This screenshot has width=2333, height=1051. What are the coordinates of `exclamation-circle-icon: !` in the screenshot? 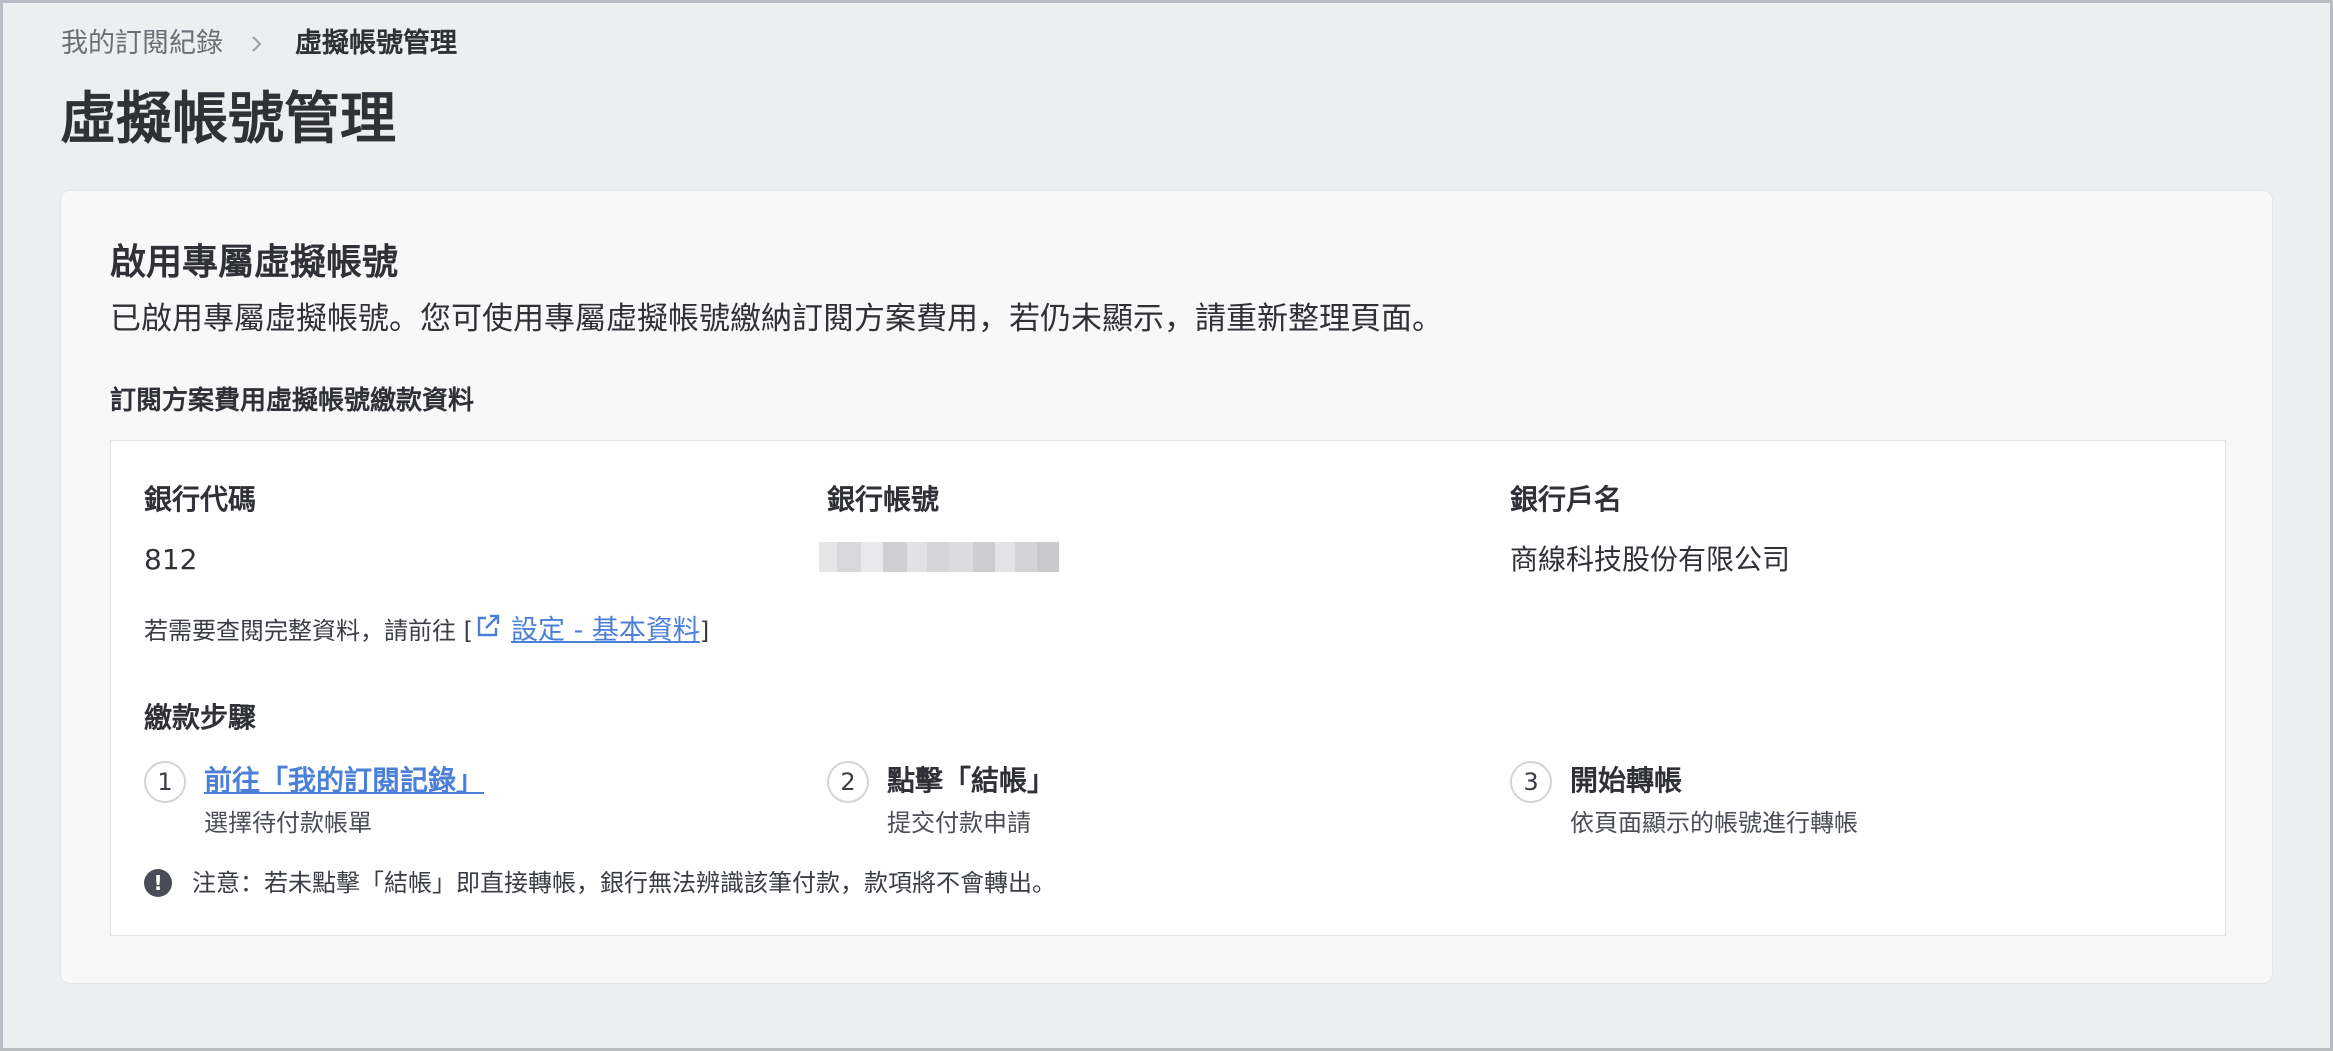 It's located at (158, 883).